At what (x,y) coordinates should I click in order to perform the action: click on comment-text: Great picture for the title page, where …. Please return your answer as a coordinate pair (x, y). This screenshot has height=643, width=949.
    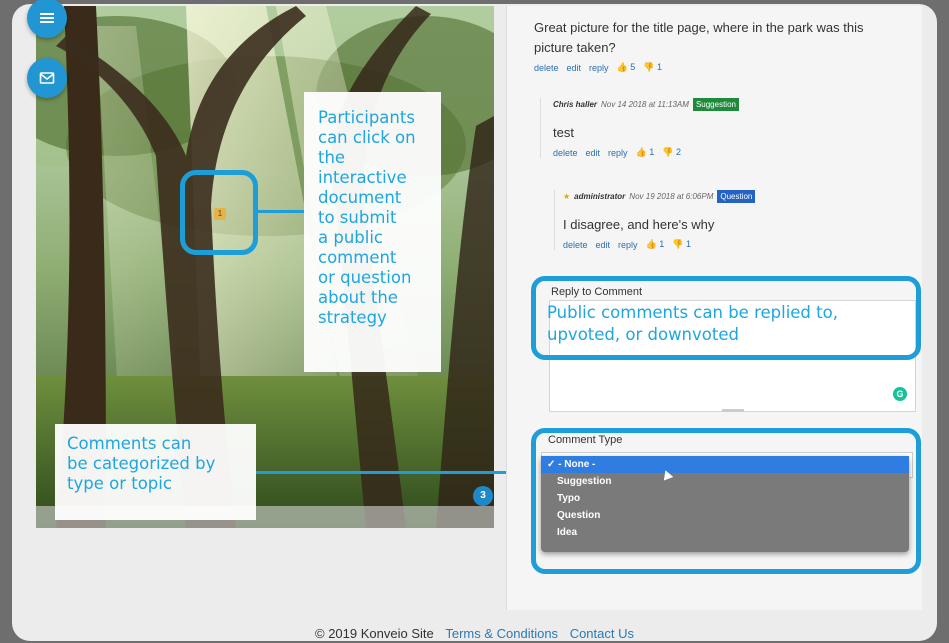
    Looking at the image, I should click on (724, 38).